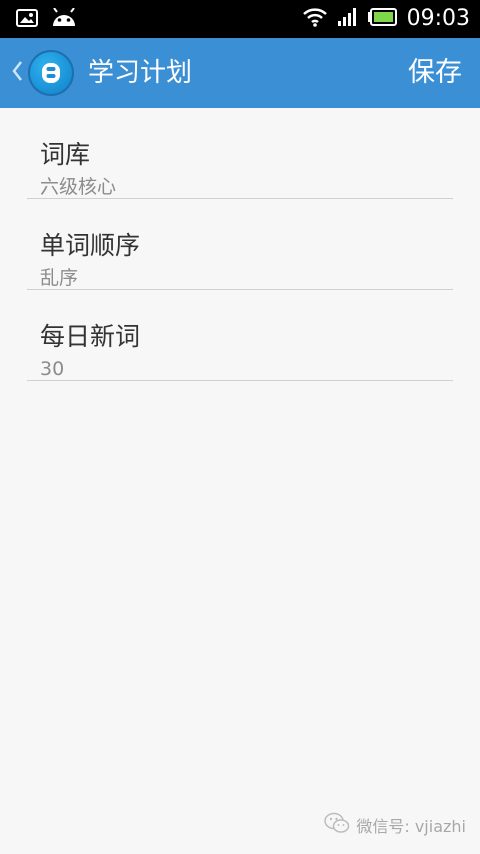  What do you see at coordinates (52, 369) in the screenshot?
I see `setting-value: 30` at bounding box center [52, 369].